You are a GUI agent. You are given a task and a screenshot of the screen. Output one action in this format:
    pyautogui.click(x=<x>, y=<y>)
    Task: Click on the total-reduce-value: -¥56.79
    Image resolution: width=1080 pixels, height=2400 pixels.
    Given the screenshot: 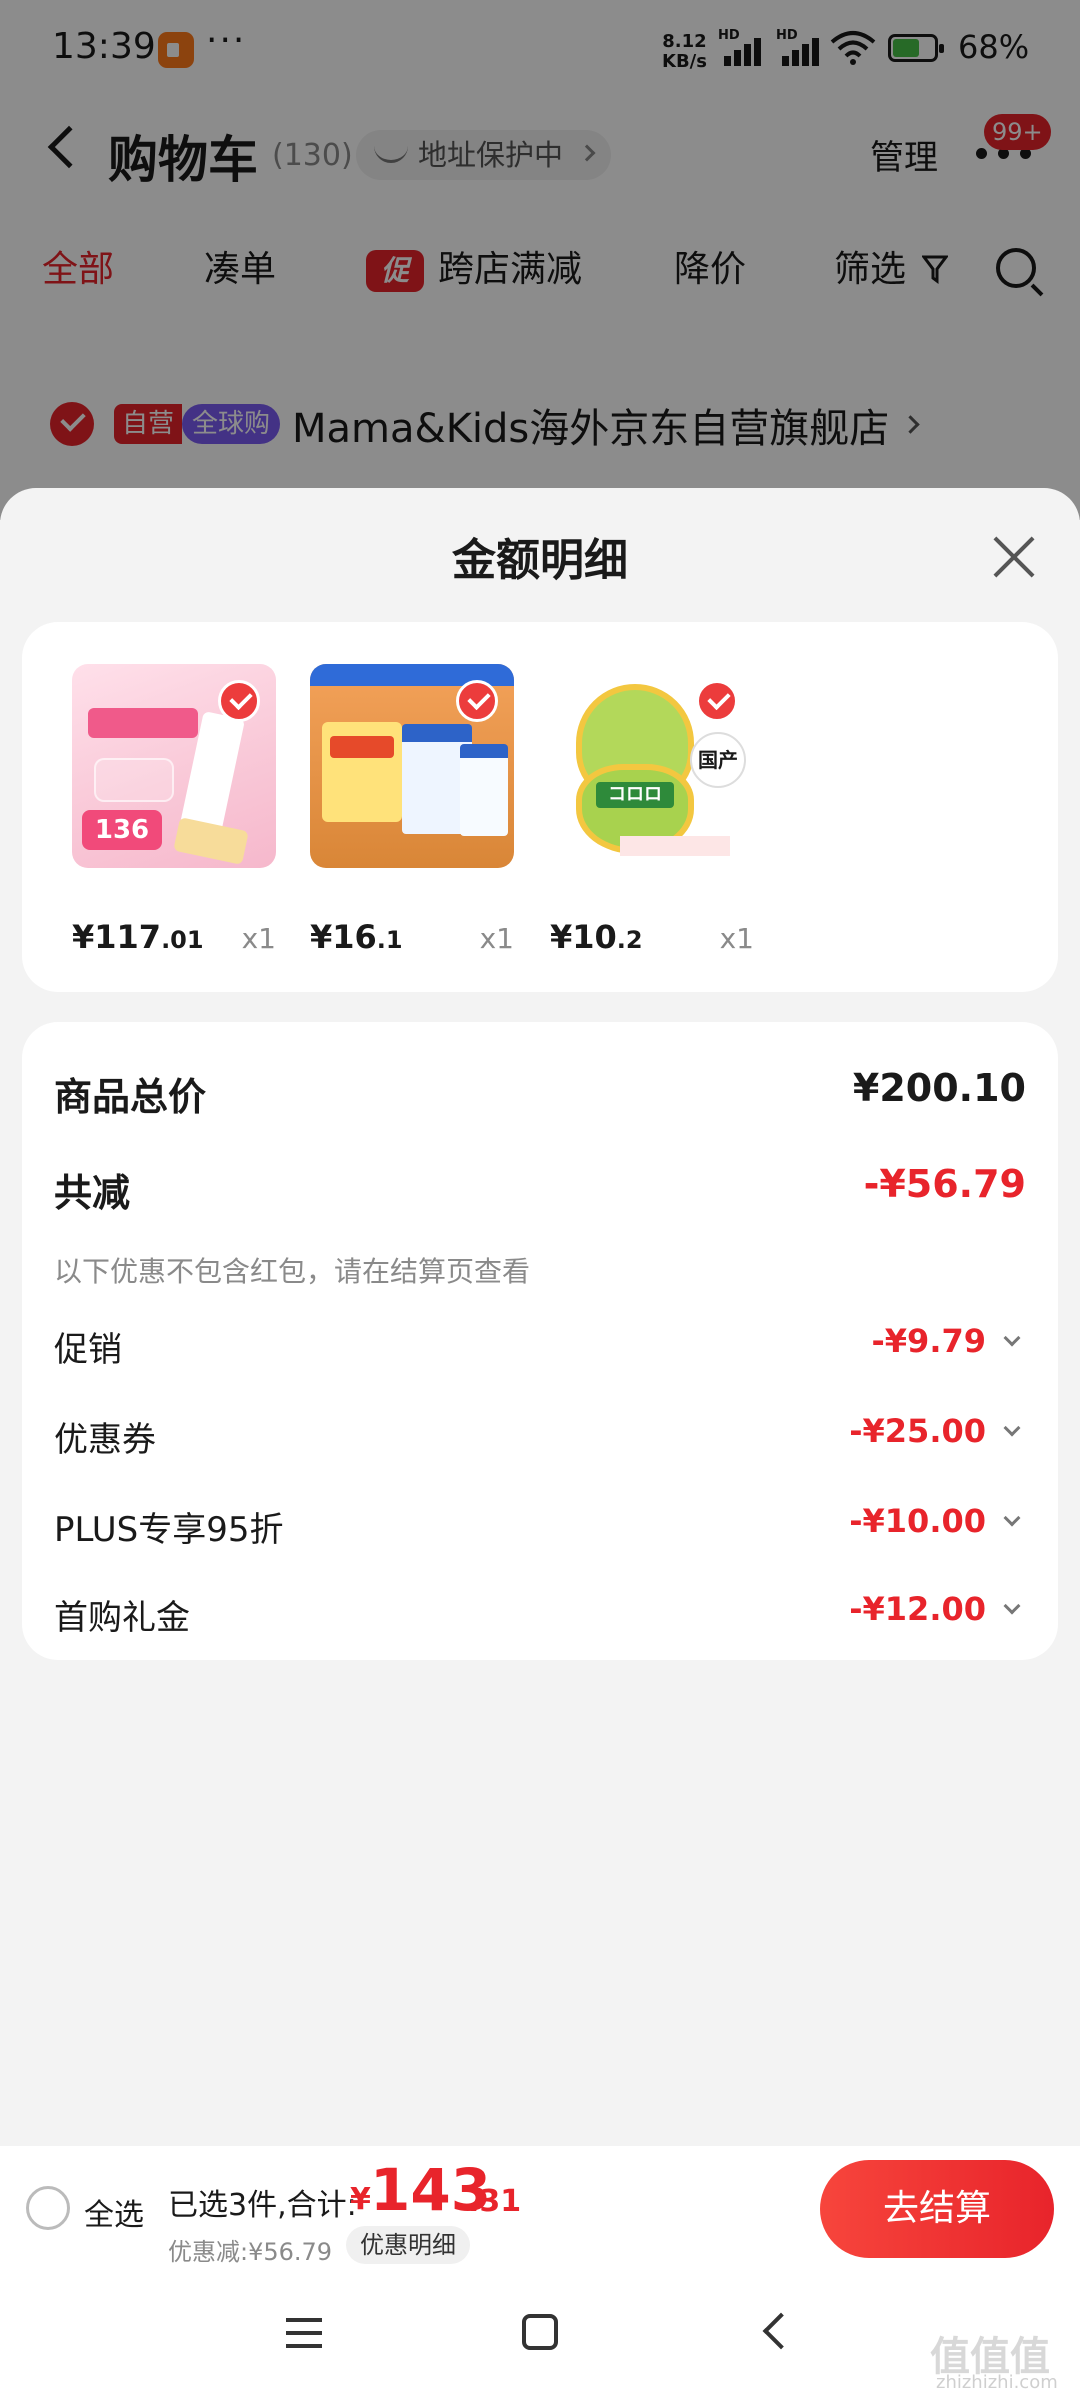 What is the action you would take?
    pyautogui.click(x=944, y=1184)
    